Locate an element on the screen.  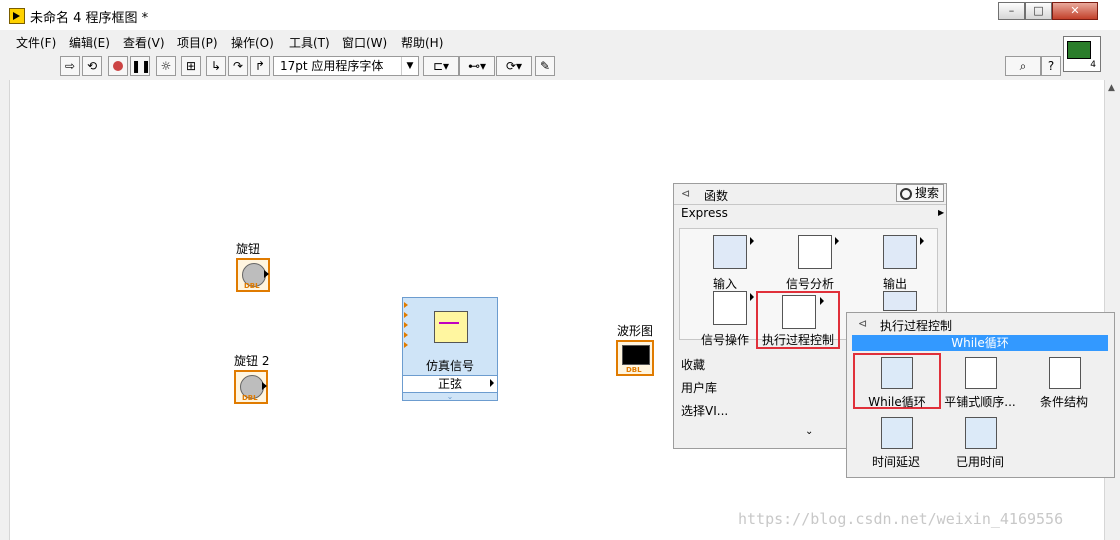
palette-item-signal-analysis: 信号分析 is located at coordinates (810, 263).